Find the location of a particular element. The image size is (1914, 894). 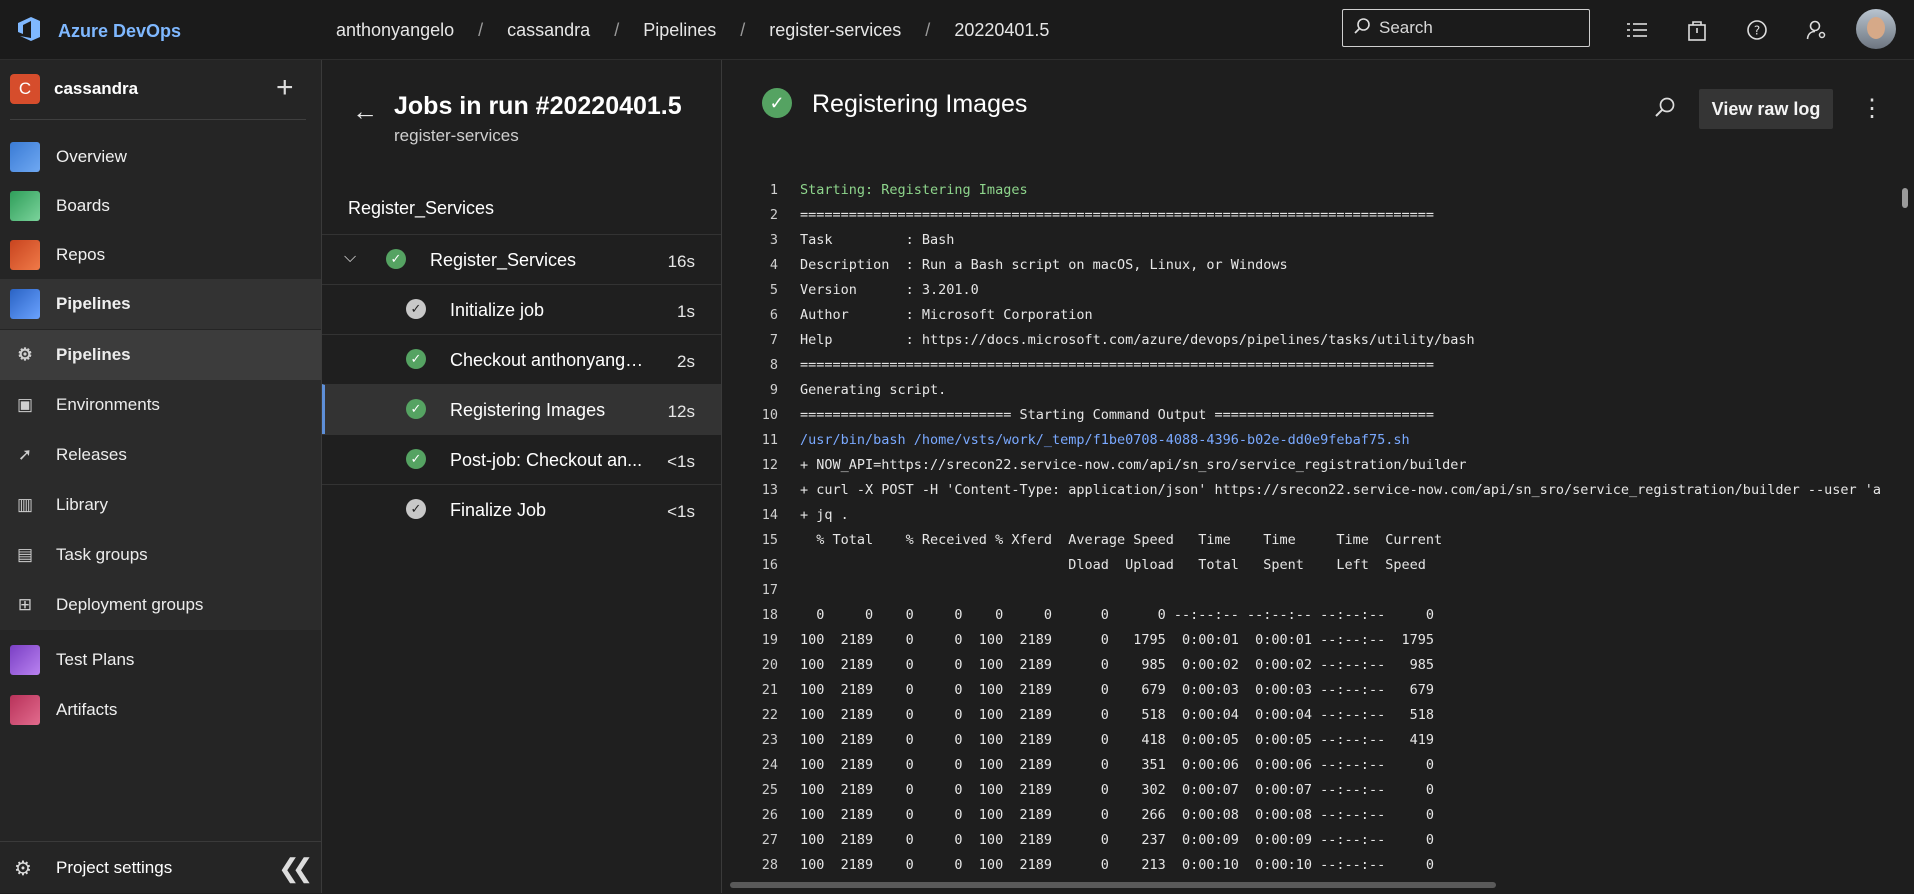

job-row: ⌵ ✓ Register_Services 16s is located at coordinates (521, 259).